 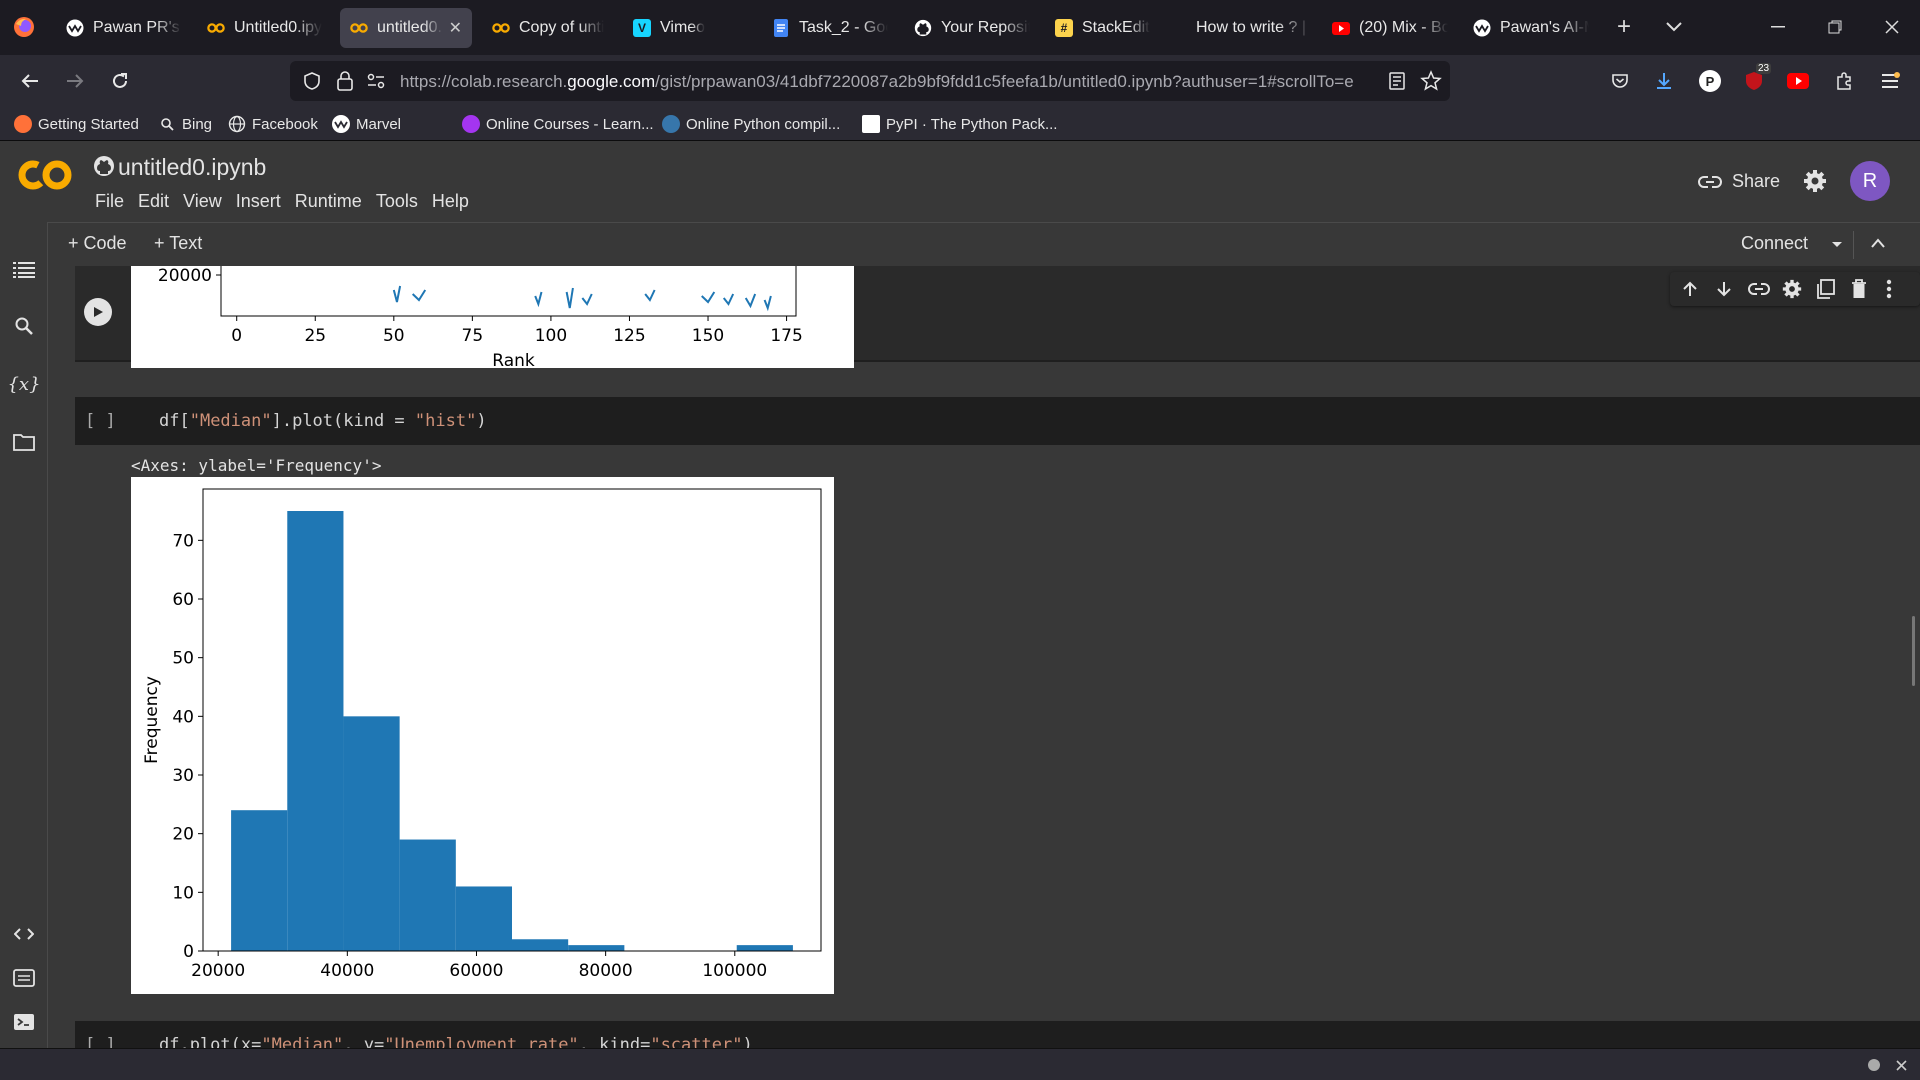 What do you see at coordinates (153, 201) in the screenshot?
I see `menu-item-edit: Edit` at bounding box center [153, 201].